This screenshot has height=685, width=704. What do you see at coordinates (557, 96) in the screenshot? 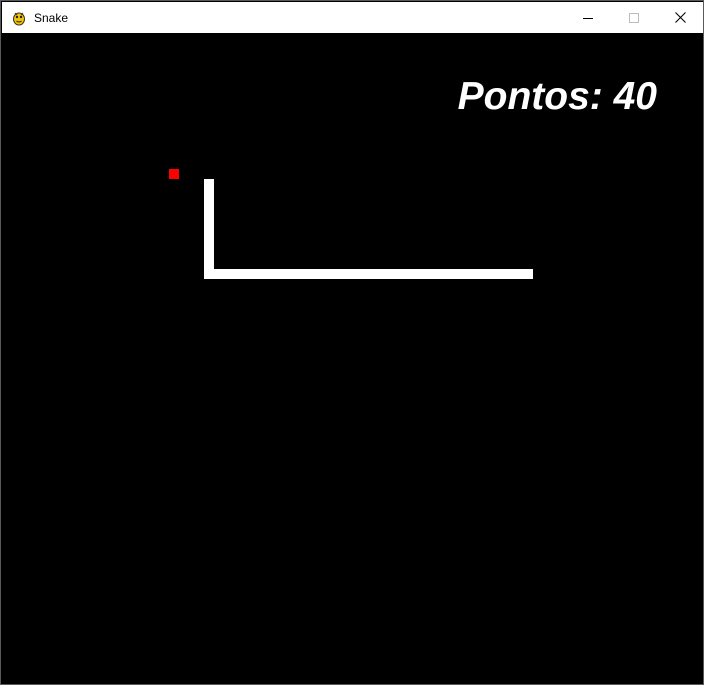
I see `score-label: Pontos: 40` at bounding box center [557, 96].